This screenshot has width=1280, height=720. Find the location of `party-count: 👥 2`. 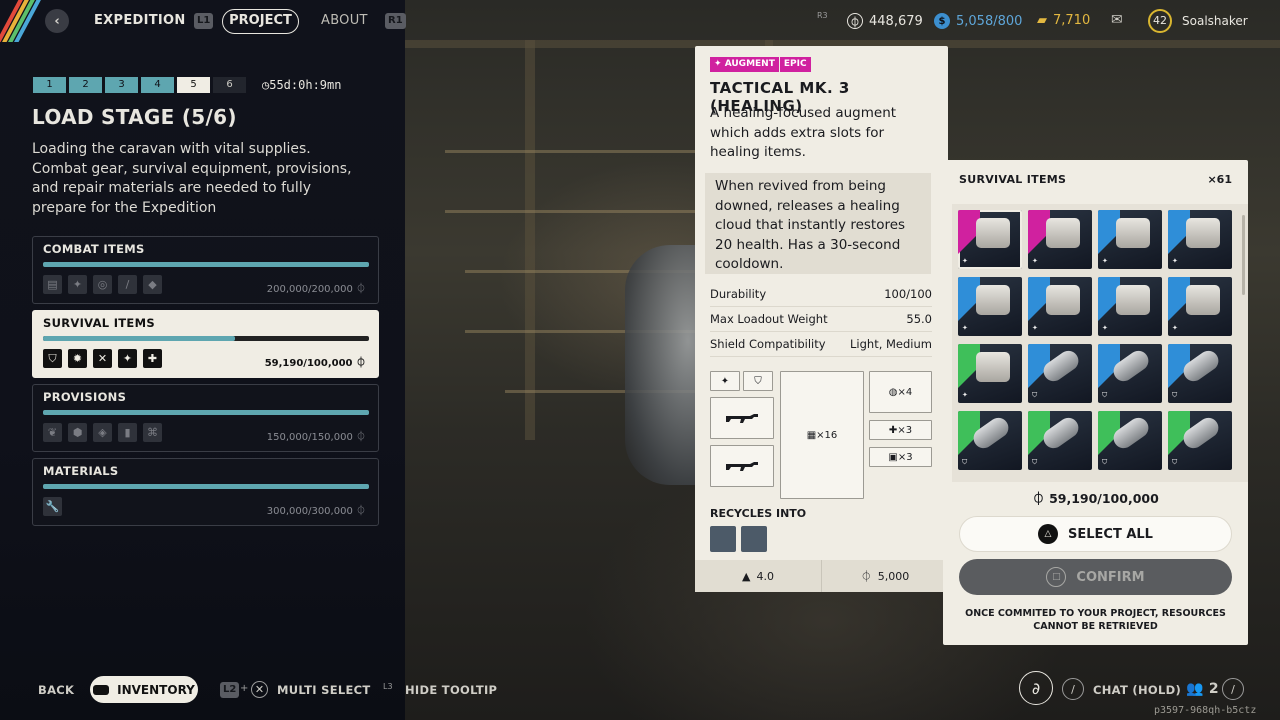

party-count: 👥 2 is located at coordinates (1202, 689).